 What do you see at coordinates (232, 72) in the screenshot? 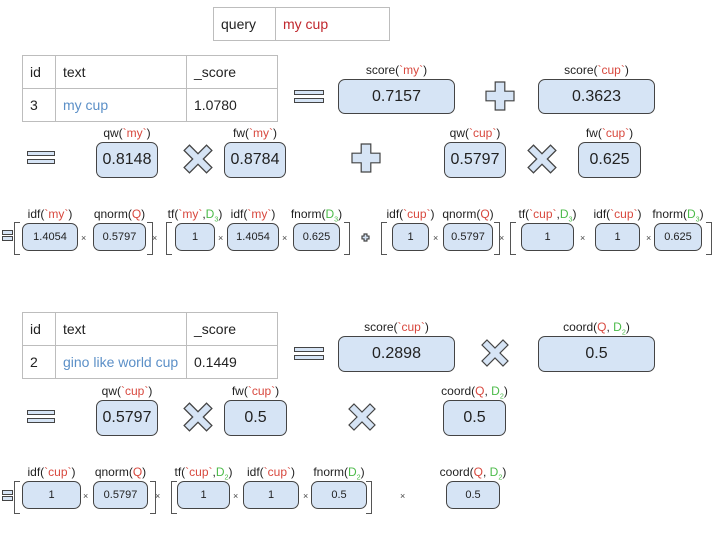
I see `header-score: _score` at bounding box center [232, 72].